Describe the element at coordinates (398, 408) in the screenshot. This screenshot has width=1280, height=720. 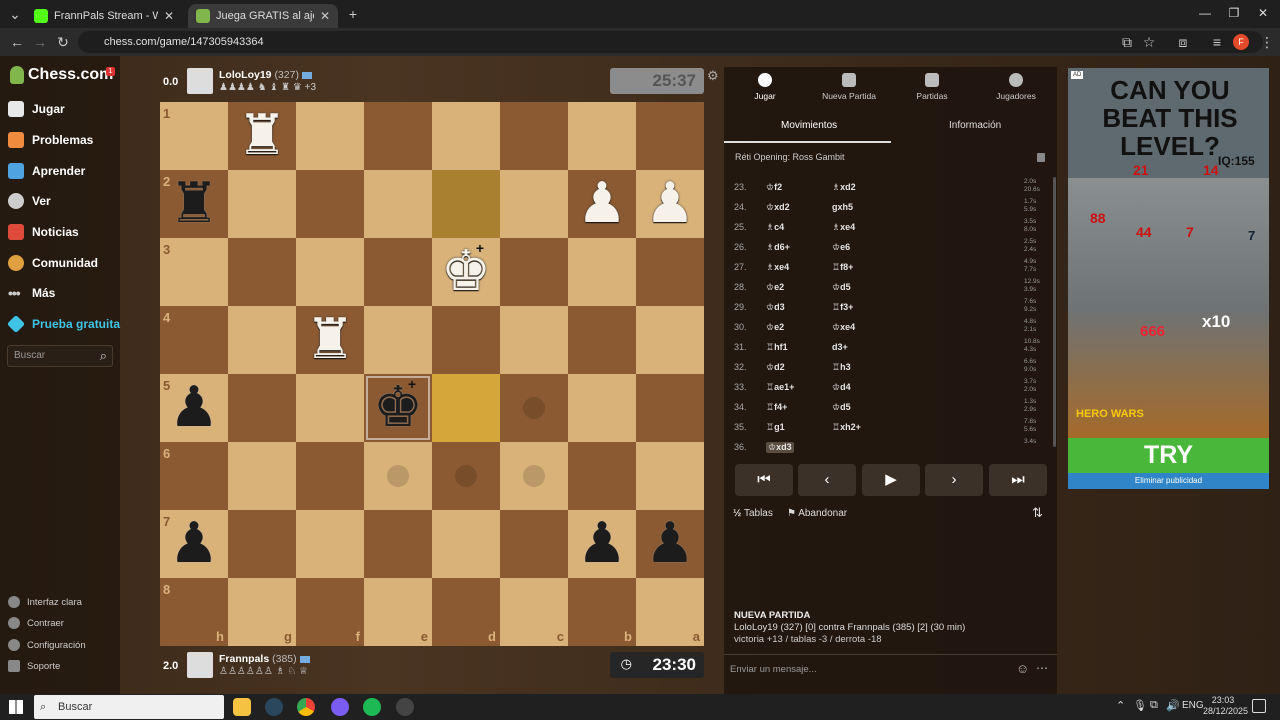
I see `square-e5: ♚ +` at that location.